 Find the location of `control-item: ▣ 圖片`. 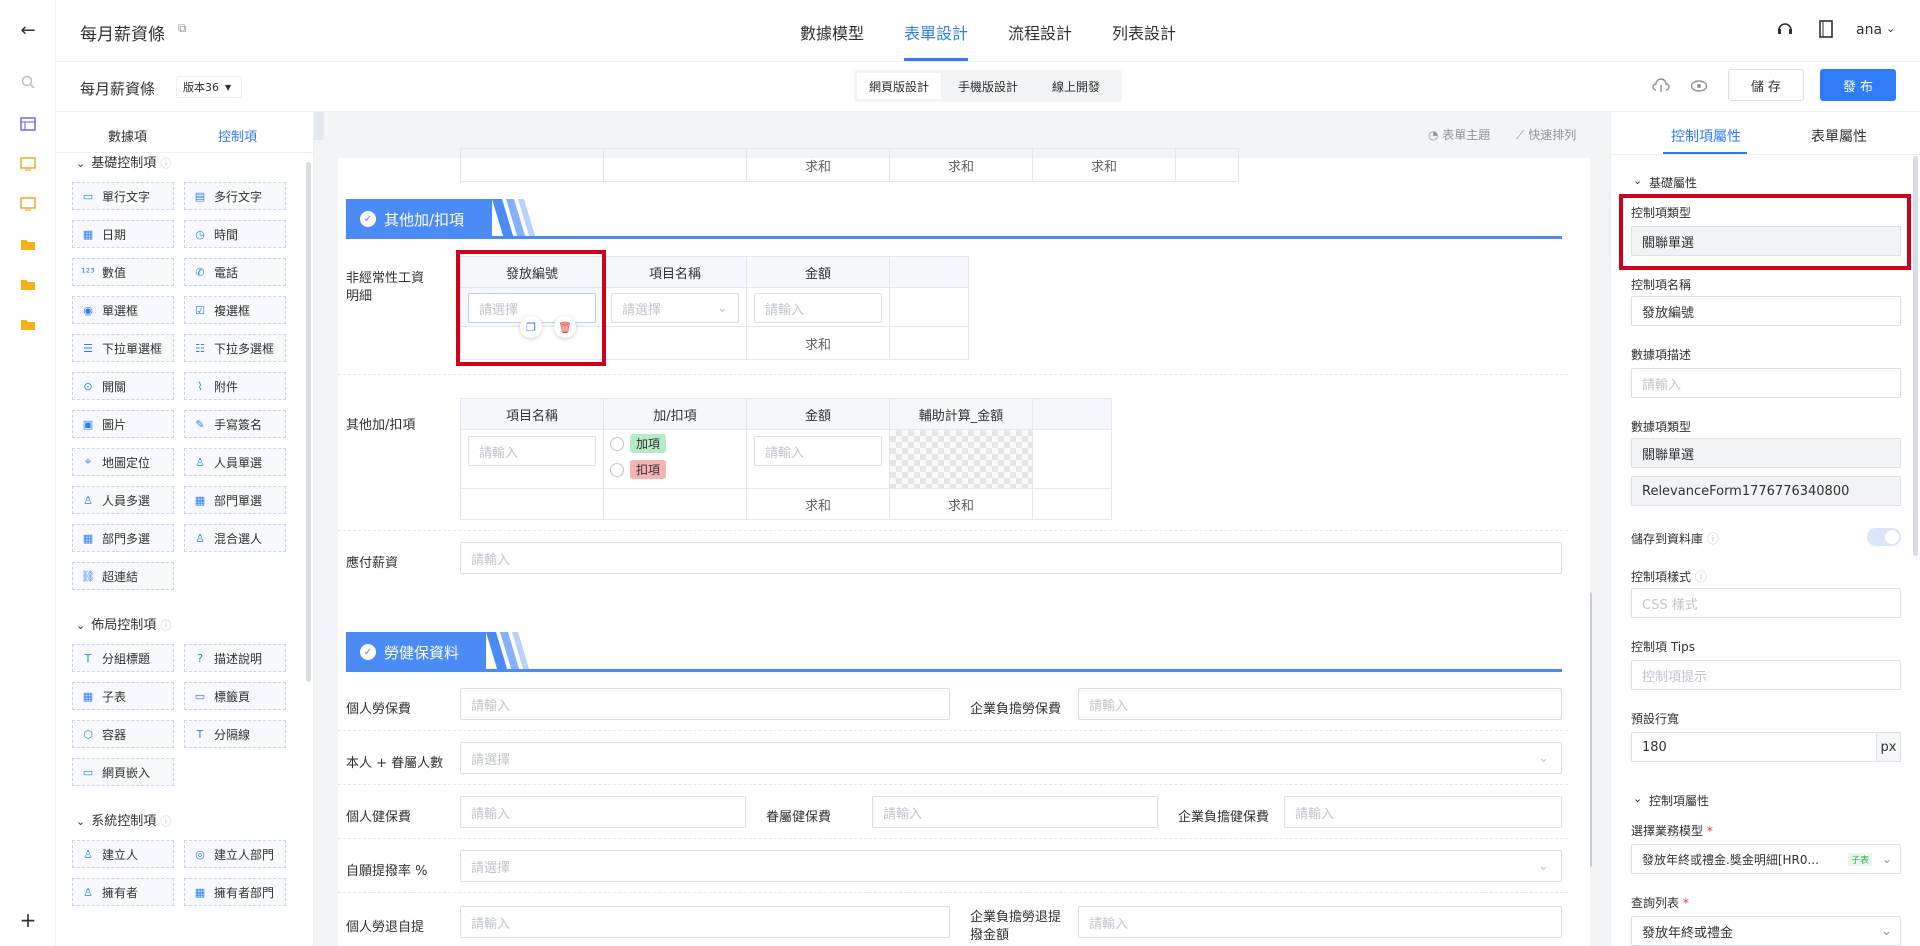

control-item: ▣ 圖片 is located at coordinates (123, 424).